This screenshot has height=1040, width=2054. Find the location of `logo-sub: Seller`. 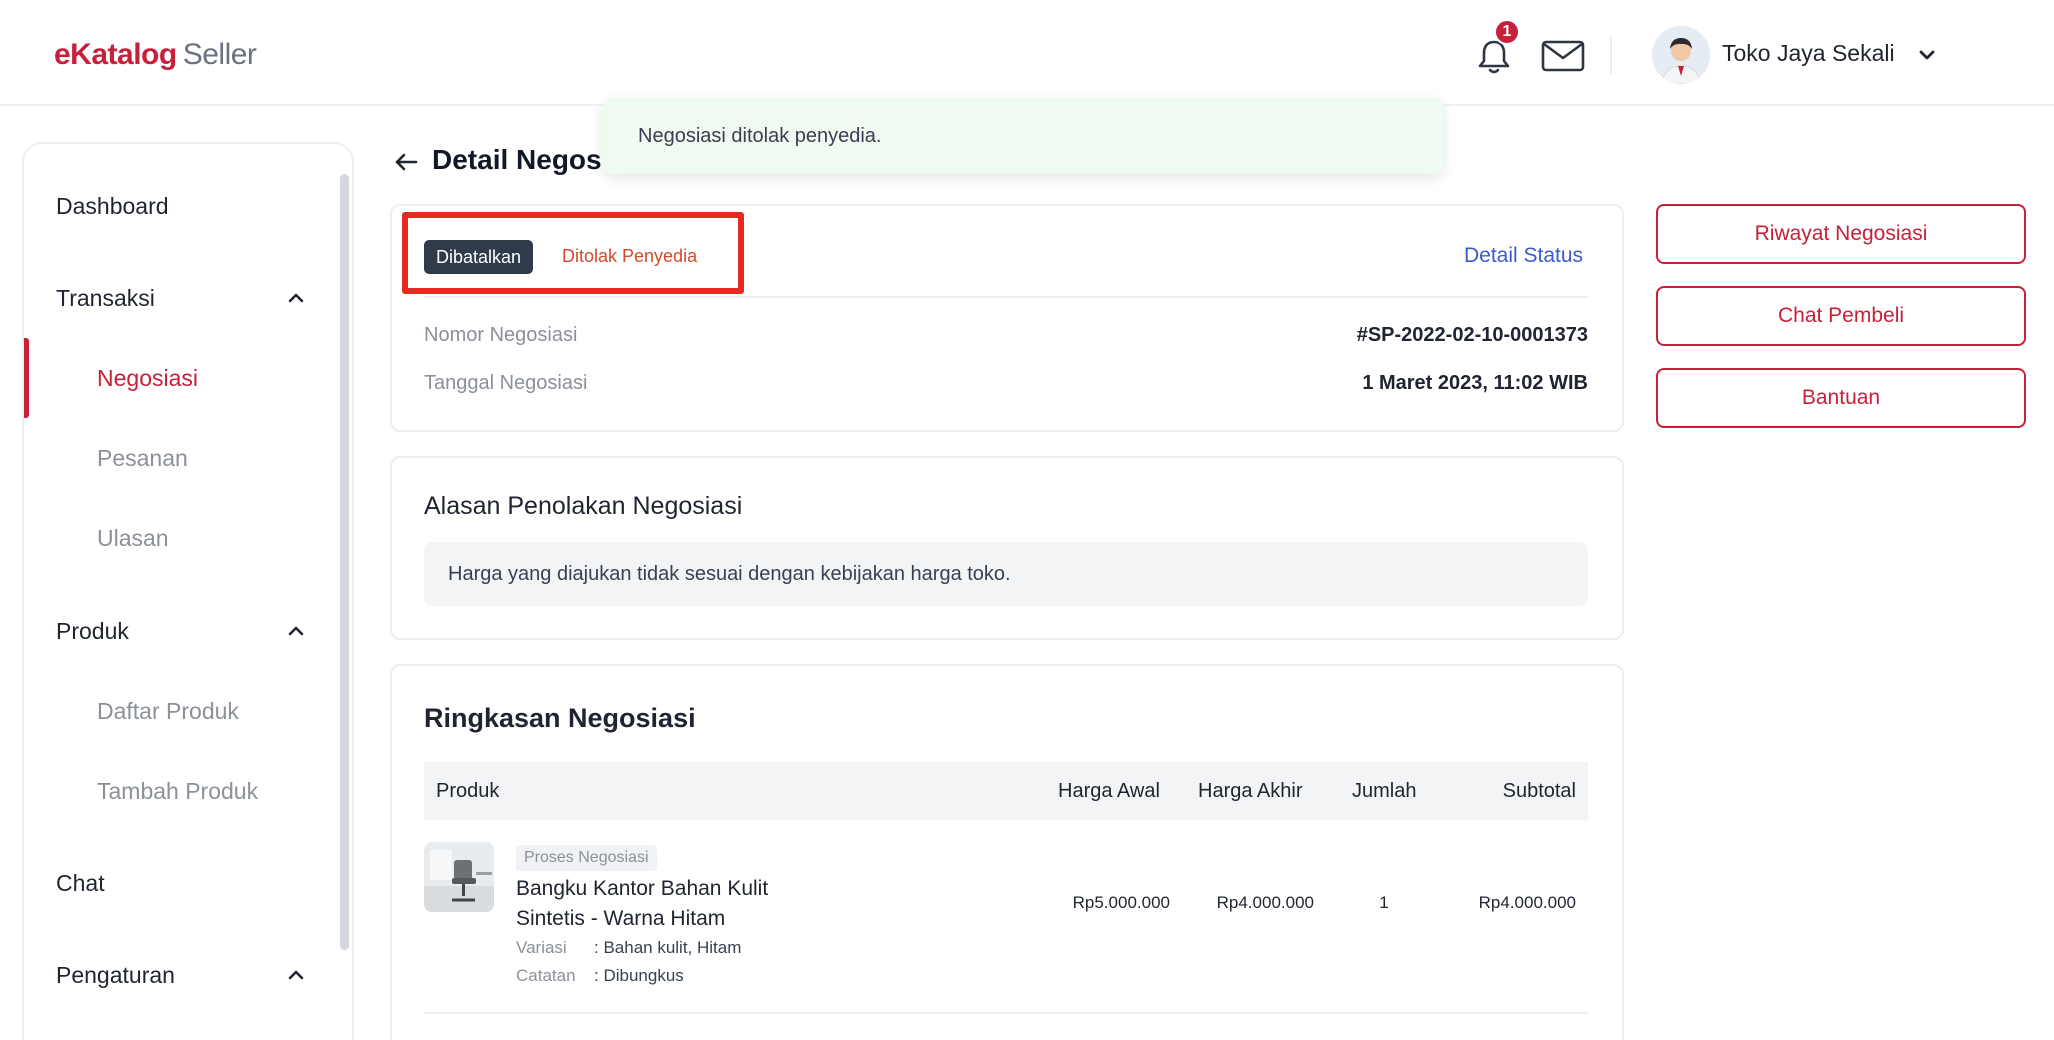

logo-sub: Seller is located at coordinates (219, 54).